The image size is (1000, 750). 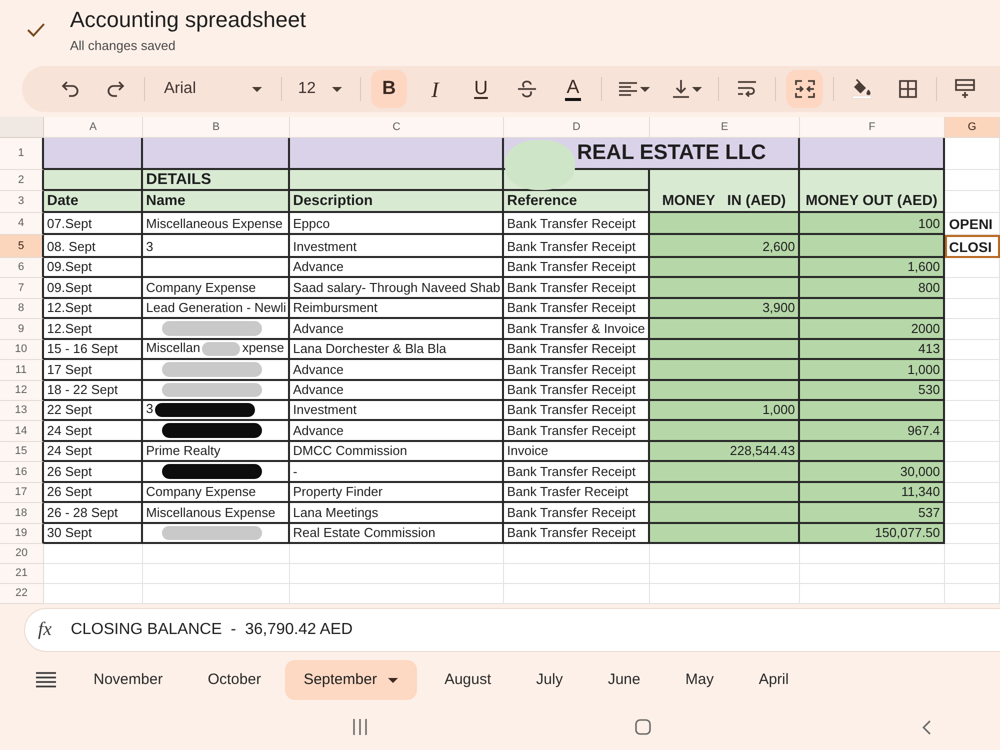 What do you see at coordinates (22, 391) in the screenshot?
I see `row-header: 12` at bounding box center [22, 391].